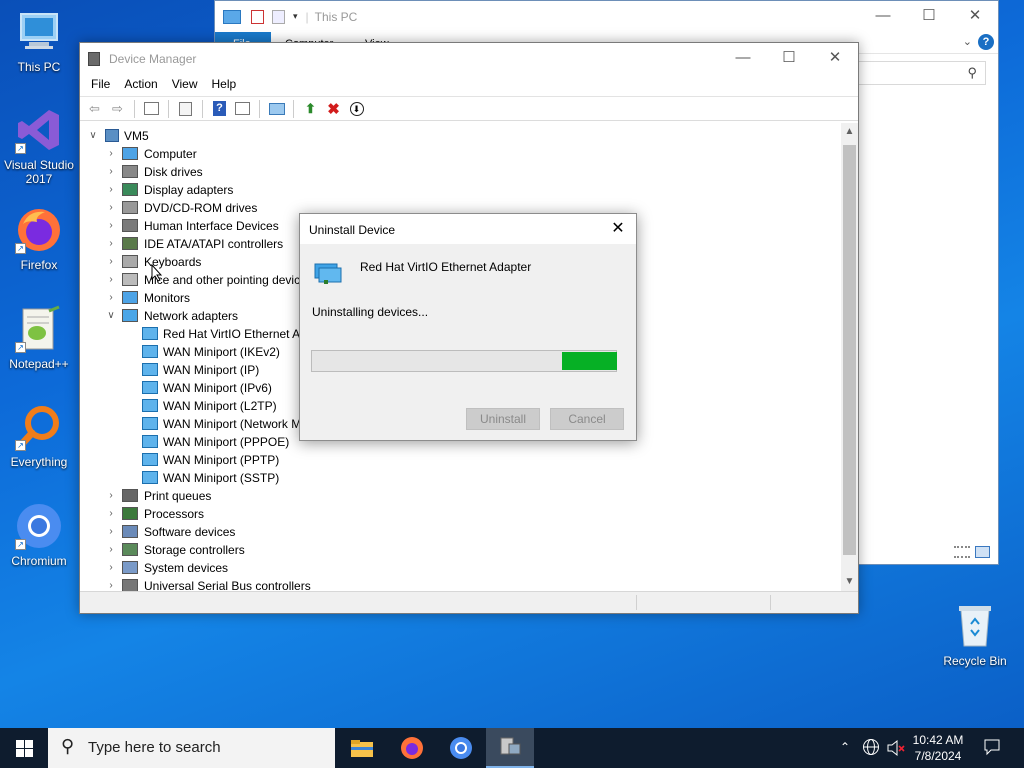 Image resolution: width=1024 pixels, height=768 pixels. I want to click on ribbon-expand-icon: ⌄, so click(967, 41).